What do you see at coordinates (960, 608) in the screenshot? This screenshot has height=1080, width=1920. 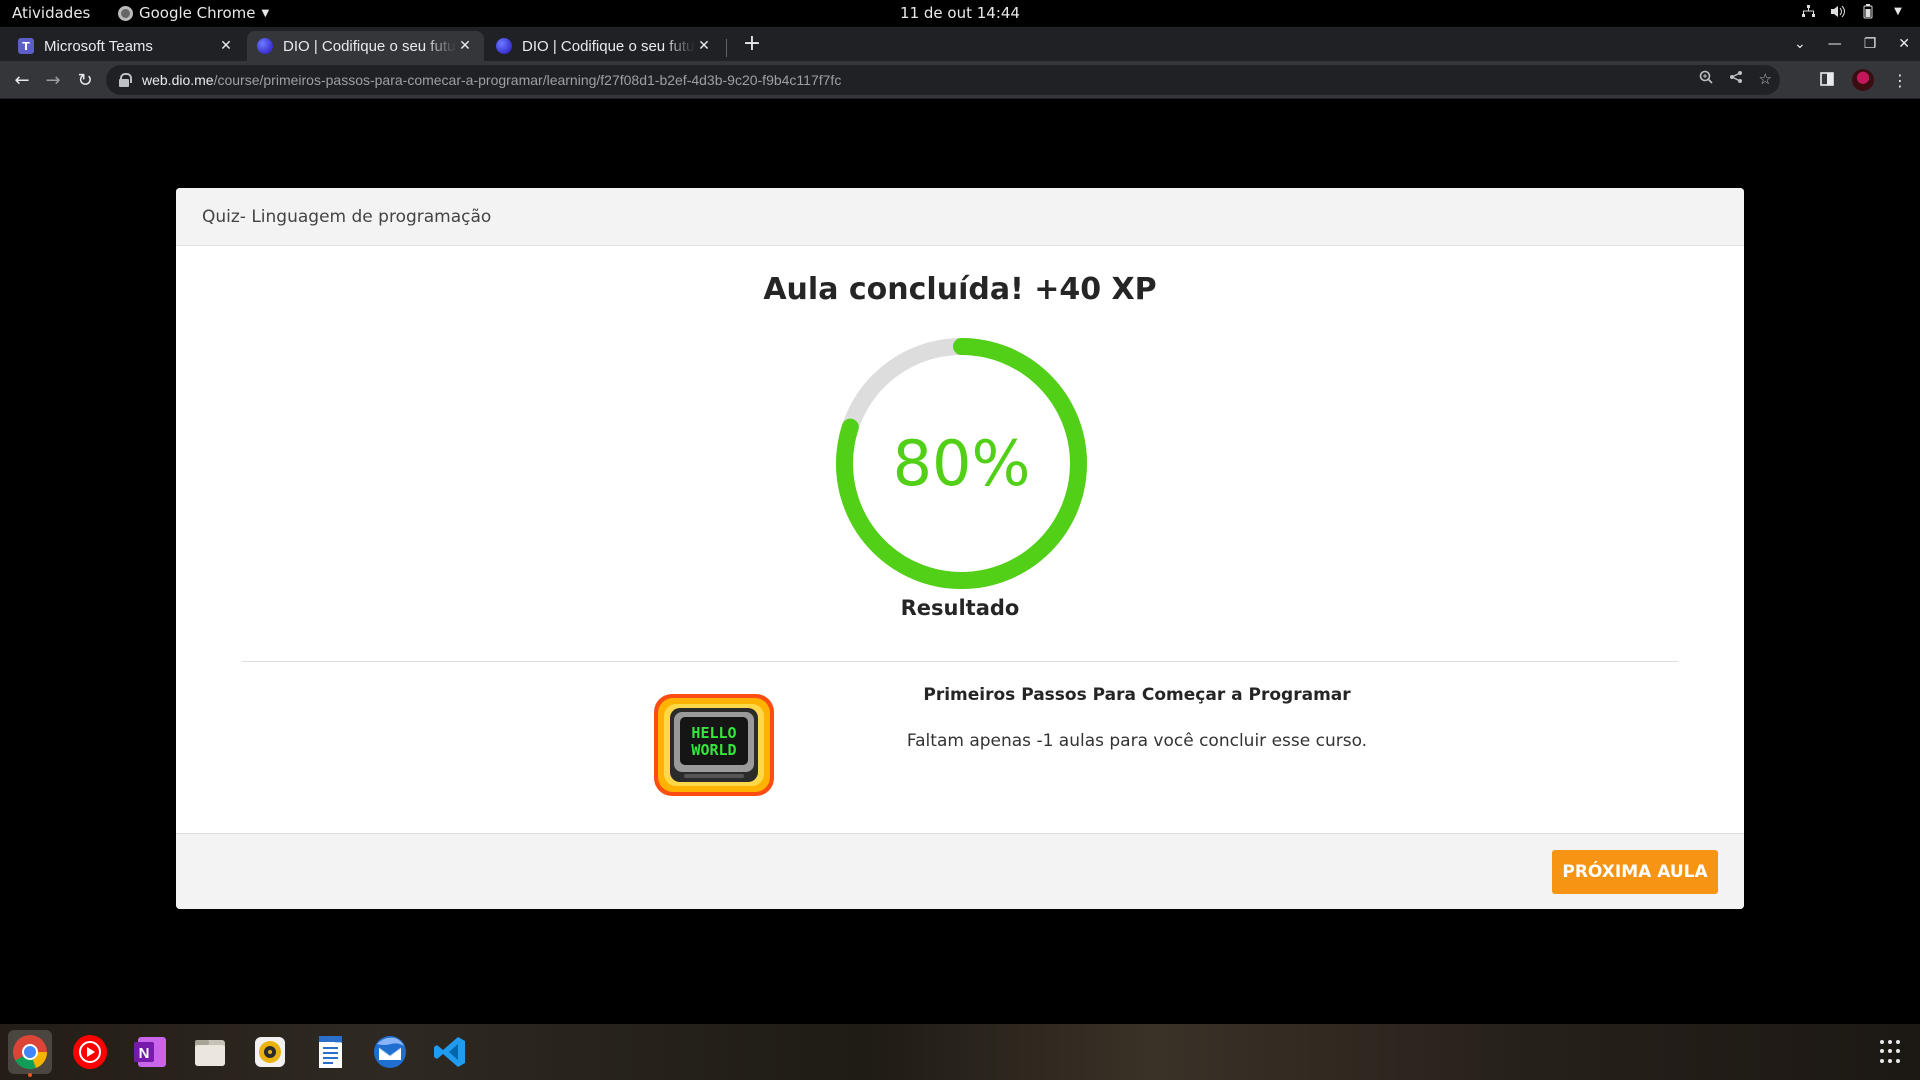 I see `result-label: Resultado` at bounding box center [960, 608].